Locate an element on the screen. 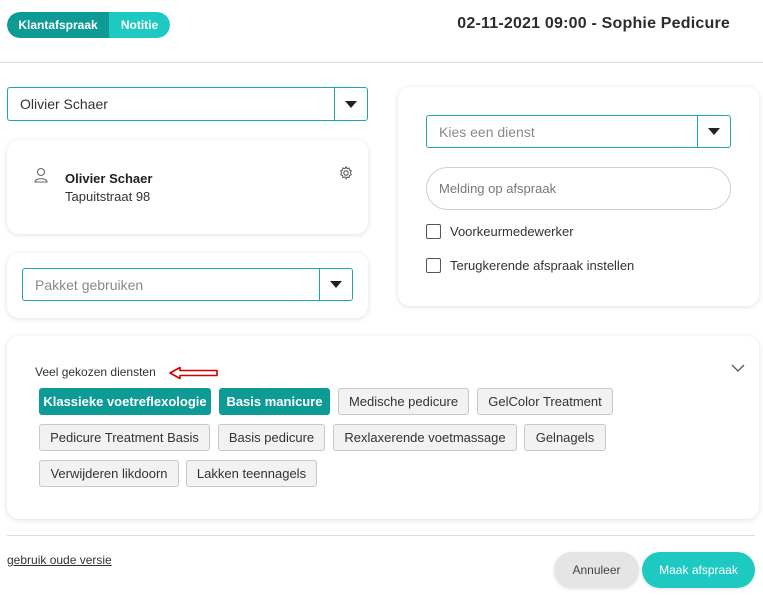  footer-divider is located at coordinates (381, 535).